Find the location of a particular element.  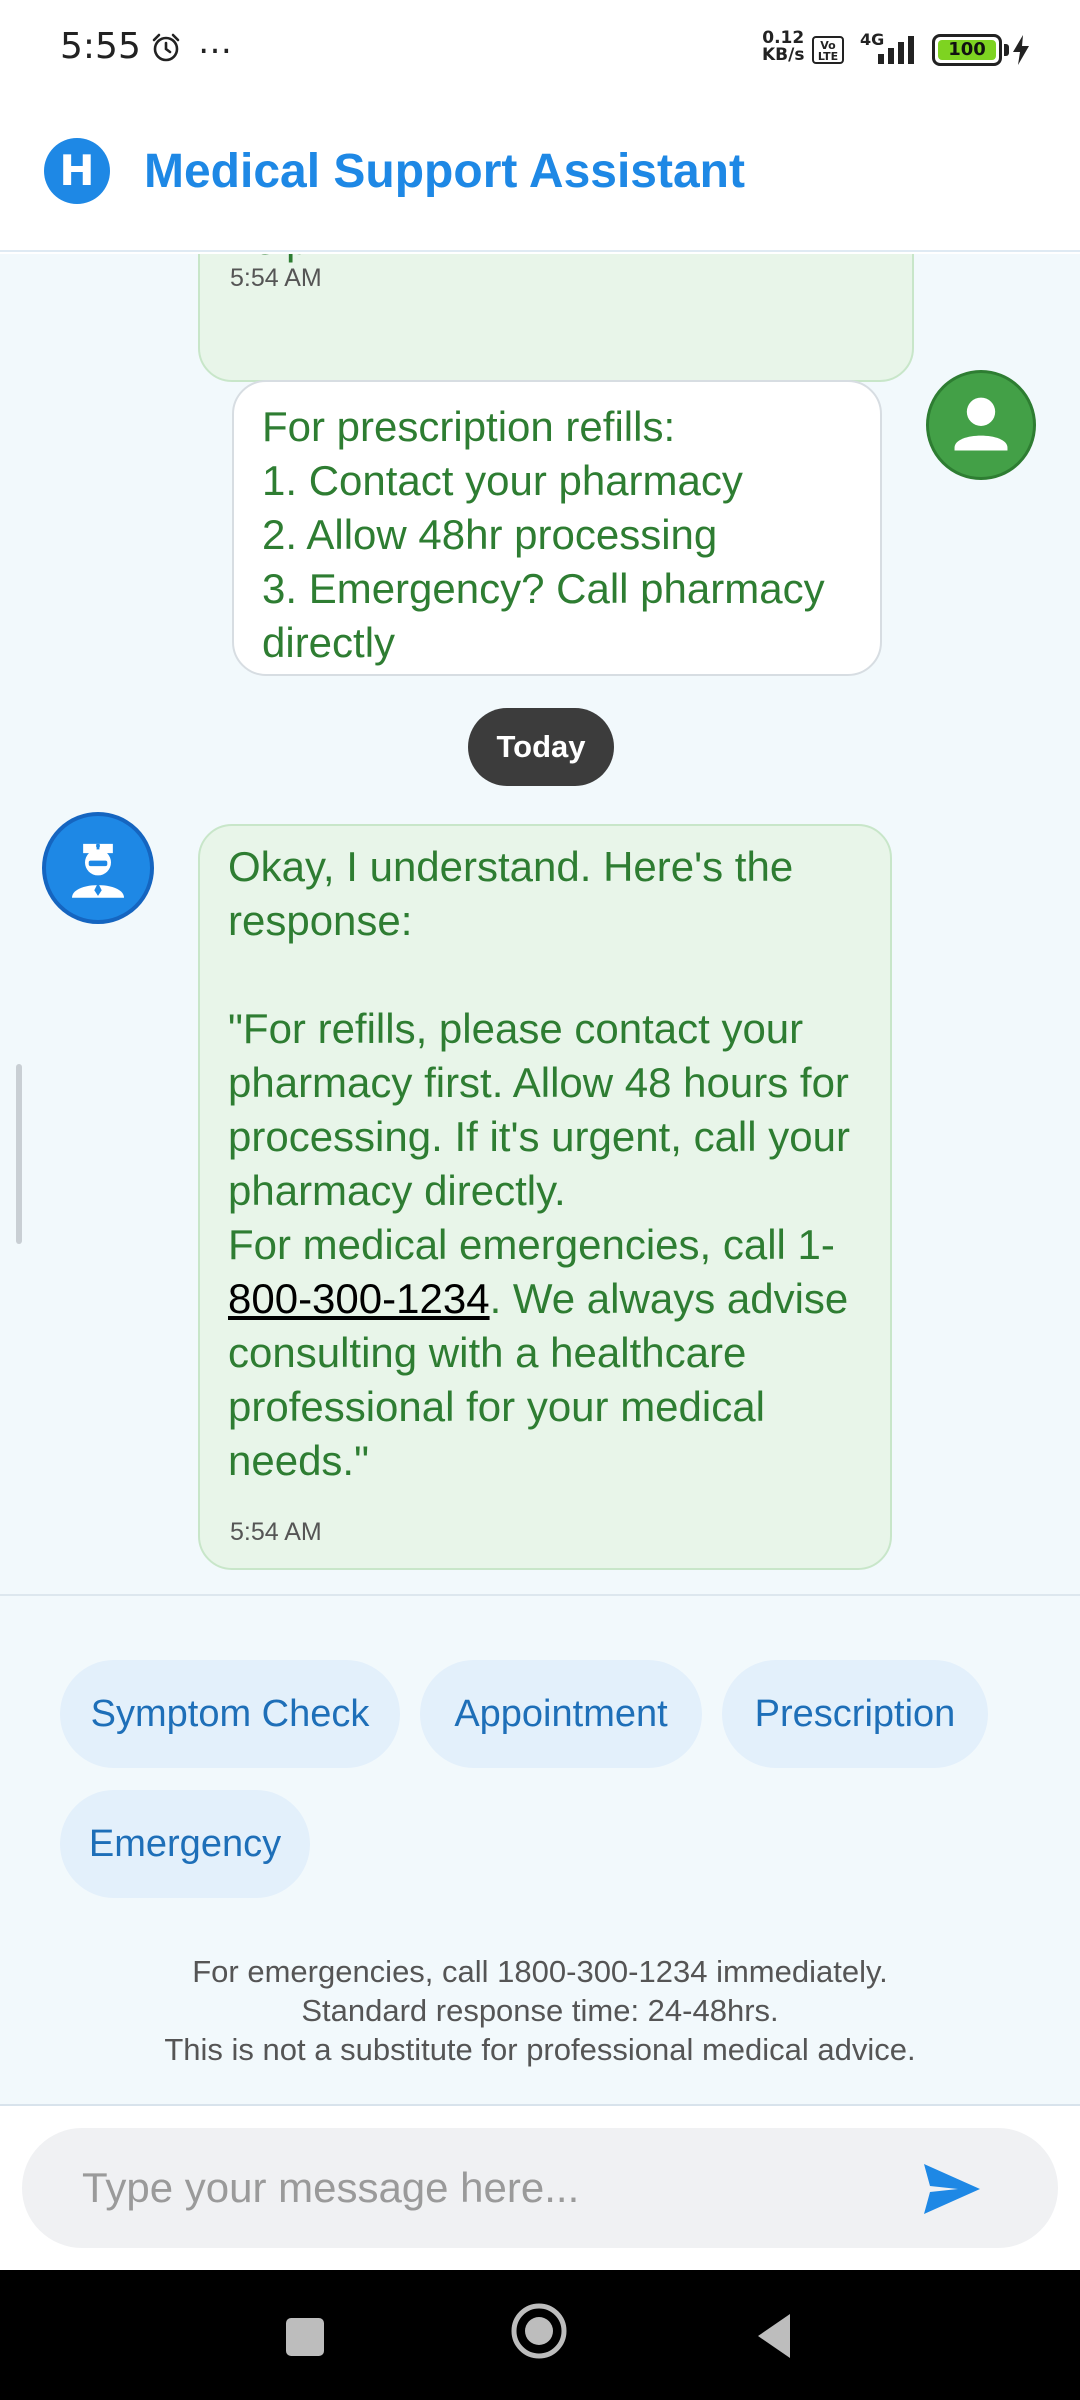

disclaimer-line: Standard response time: 24-48hrs. is located at coordinates (540, 2010).